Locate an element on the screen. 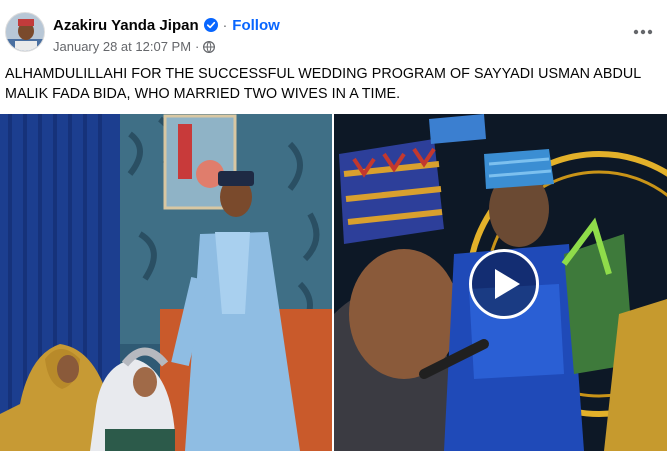 This screenshot has width=667, height=451. more-options-icon is located at coordinates (643, 32).